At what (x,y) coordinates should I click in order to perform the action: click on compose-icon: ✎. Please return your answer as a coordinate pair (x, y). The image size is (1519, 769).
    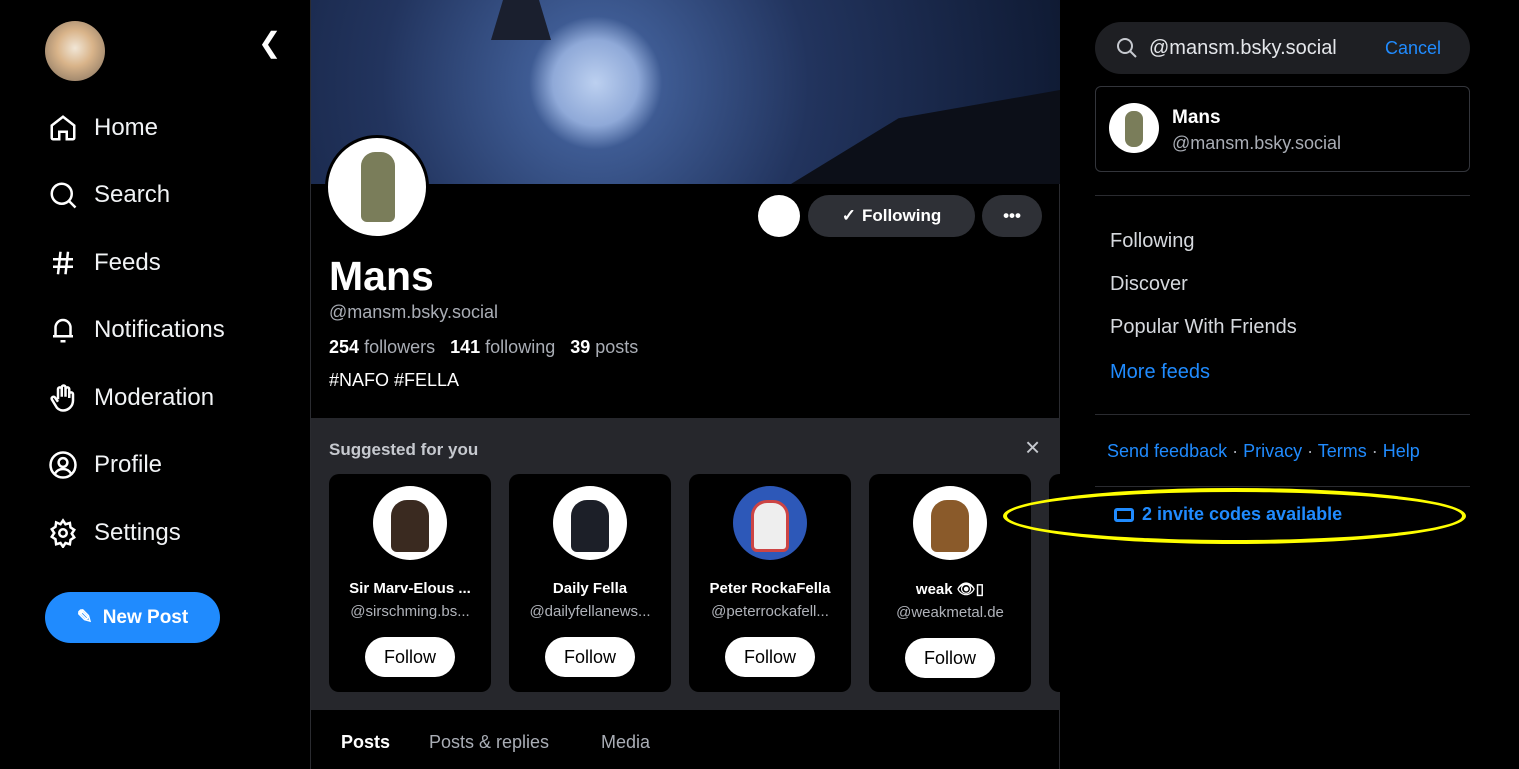
    Looking at the image, I should click on (84, 617).